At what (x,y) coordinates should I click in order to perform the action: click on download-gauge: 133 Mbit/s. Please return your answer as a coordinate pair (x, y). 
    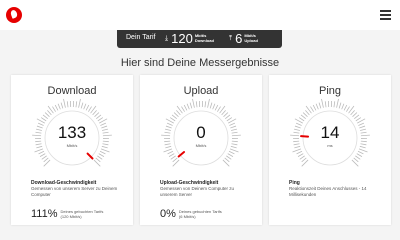
    Looking at the image, I should click on (72, 138).